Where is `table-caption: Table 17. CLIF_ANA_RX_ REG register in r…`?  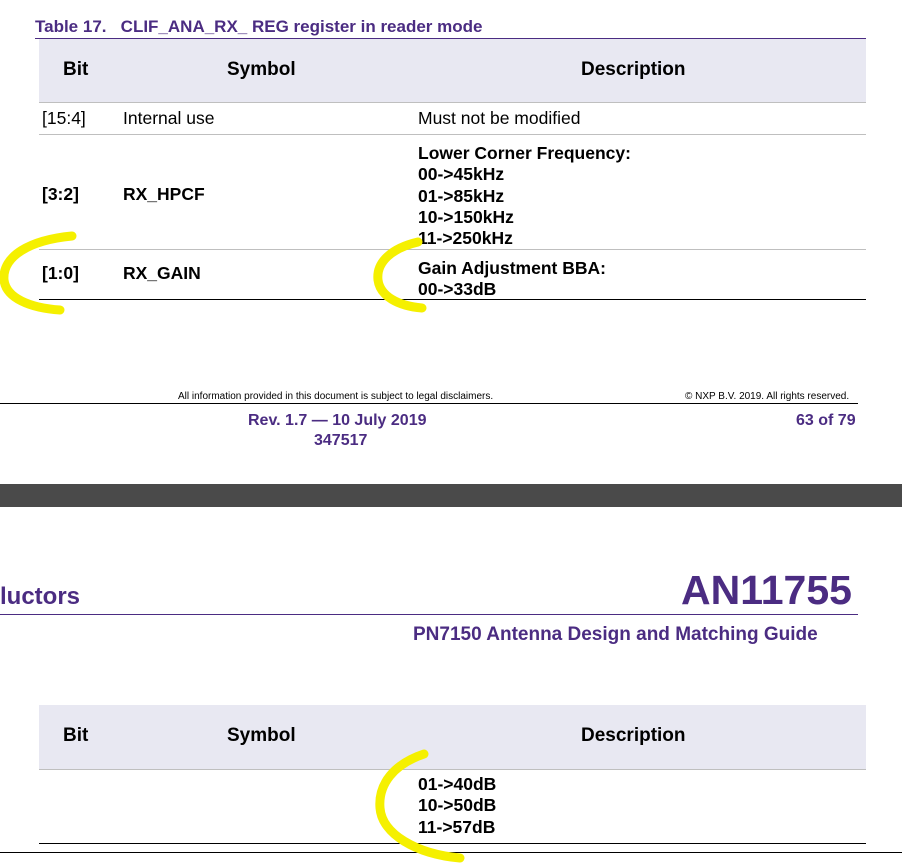
table-caption: Table 17. CLIF_ANA_RX_ REG register in r… is located at coordinates (259, 26).